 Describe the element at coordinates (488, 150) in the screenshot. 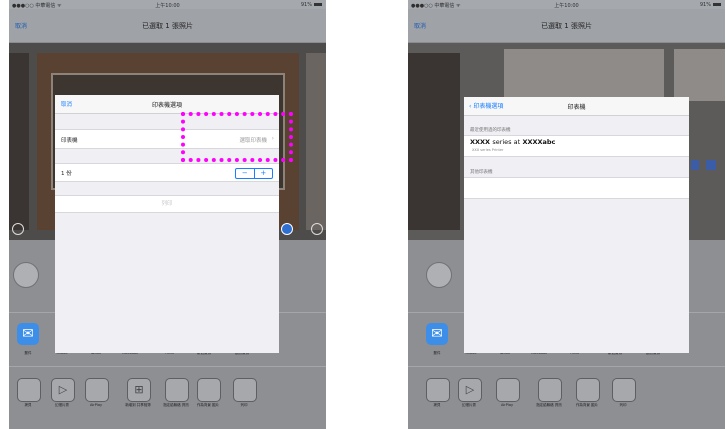

I see `printer-model: XXX series Printer` at that location.